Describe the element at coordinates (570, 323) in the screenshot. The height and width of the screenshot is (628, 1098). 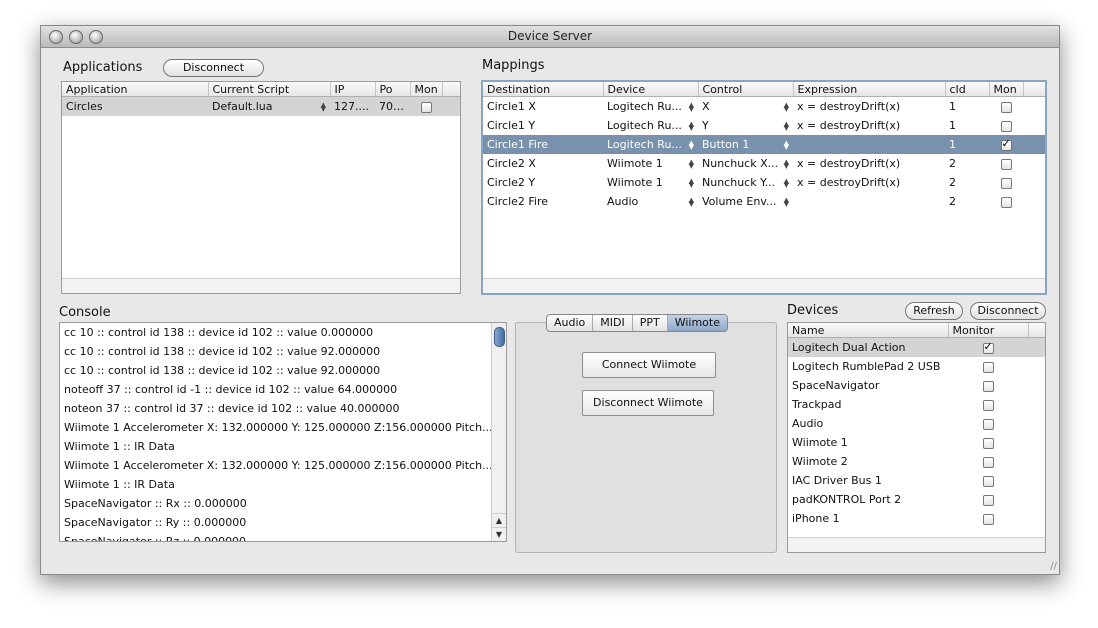
I see `tab-audio: Audio` at that location.